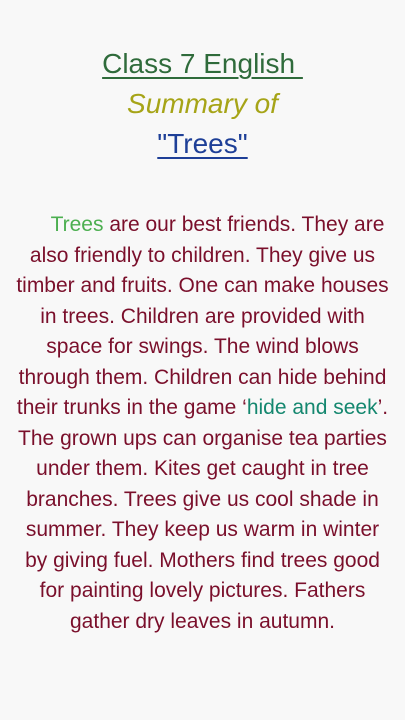  What do you see at coordinates (77, 224) in the screenshot?
I see `lead-word: Trees` at bounding box center [77, 224].